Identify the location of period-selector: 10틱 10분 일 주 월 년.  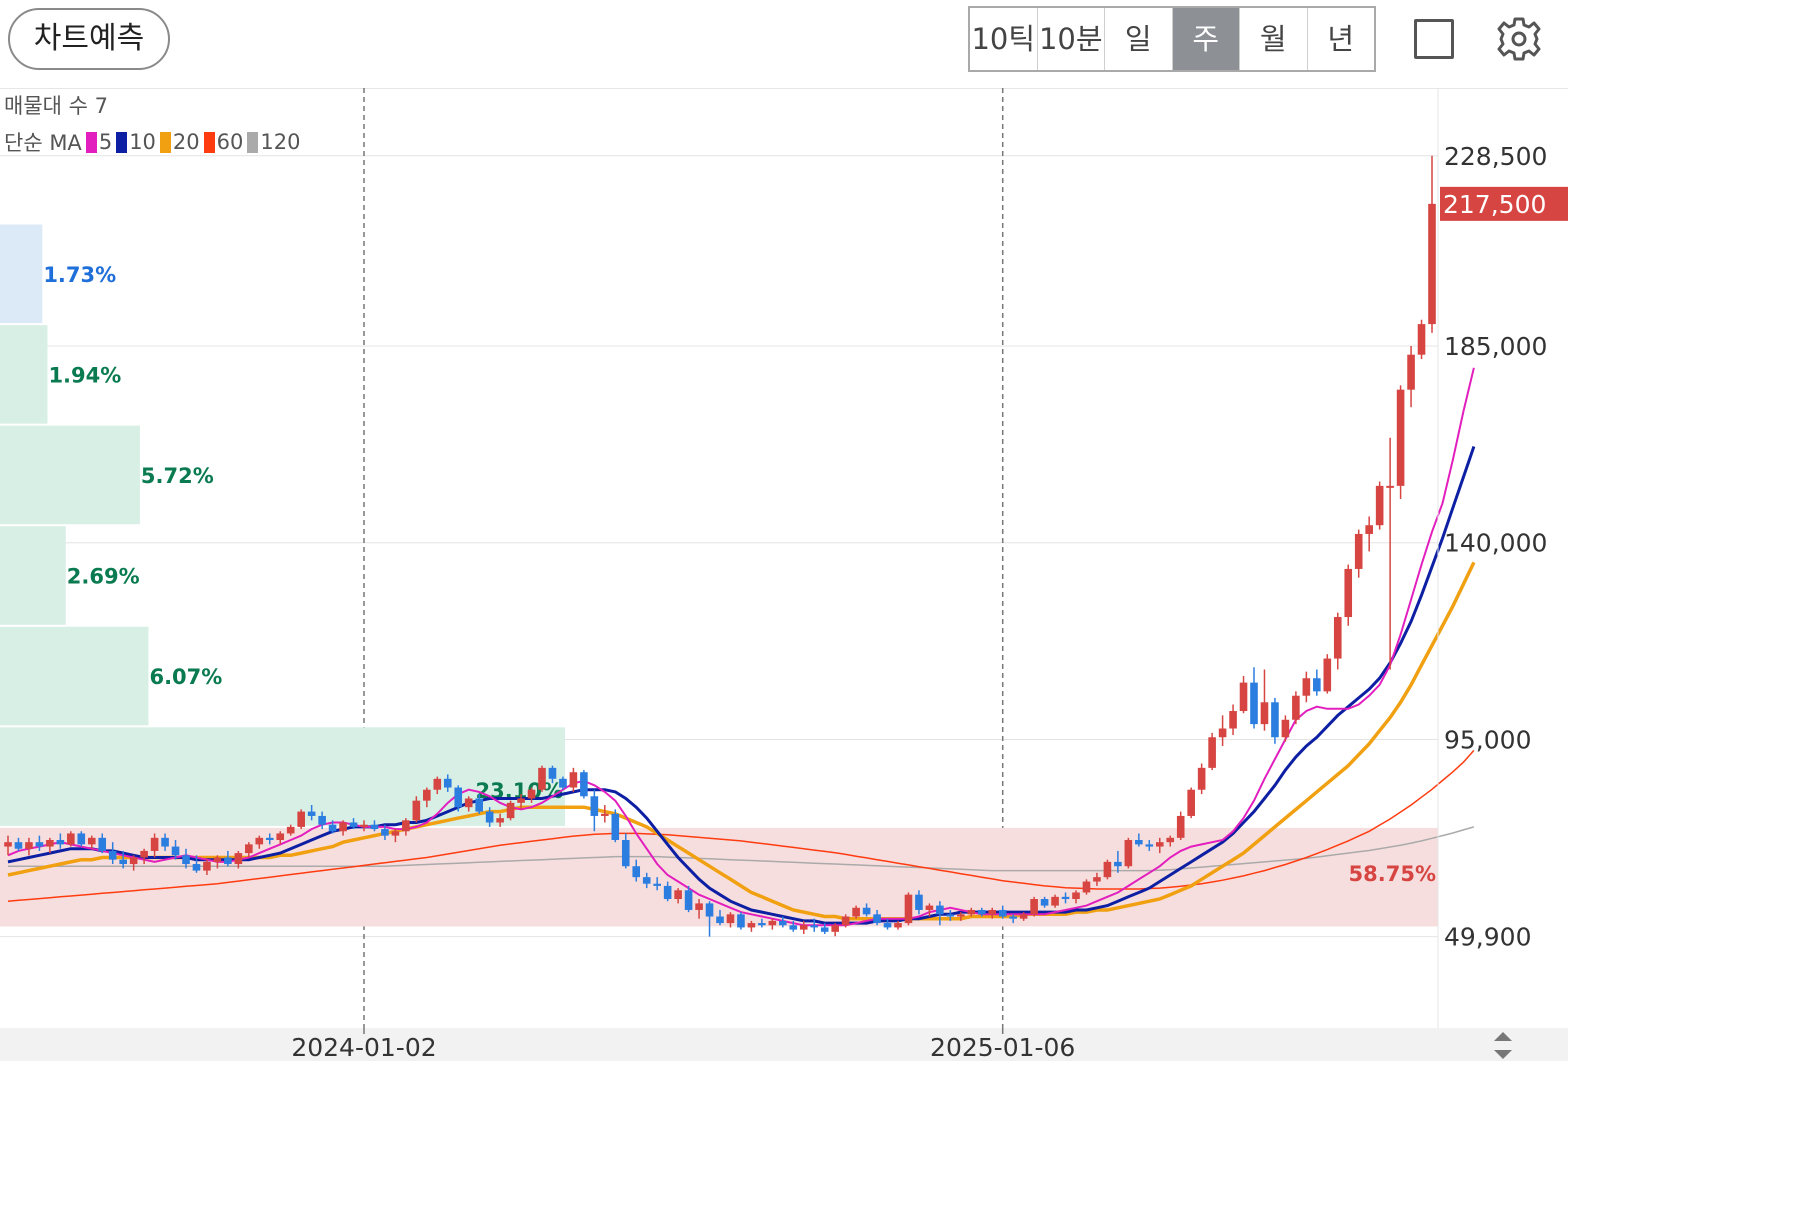
(1172, 39).